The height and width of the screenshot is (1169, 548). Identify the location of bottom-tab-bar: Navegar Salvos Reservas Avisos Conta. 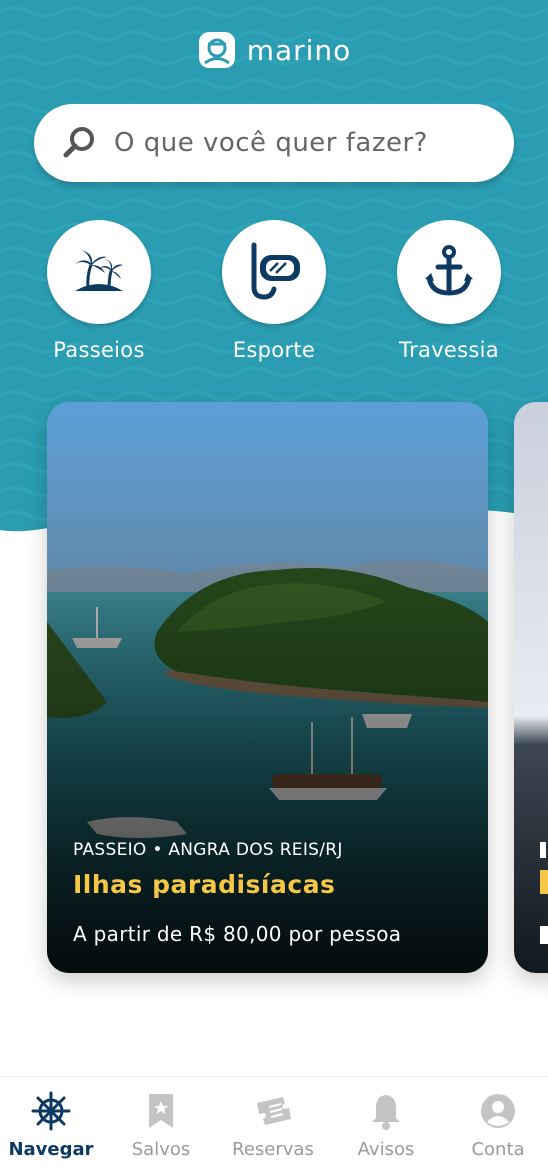
(274, 1122).